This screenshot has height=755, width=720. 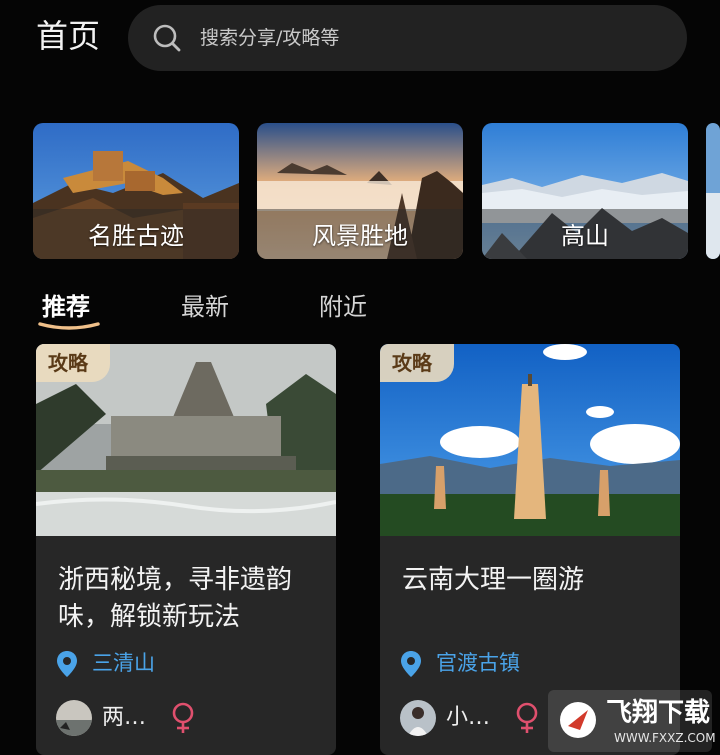 I want to click on category-card-scenic-spots: 风景胜地, so click(x=360, y=191).